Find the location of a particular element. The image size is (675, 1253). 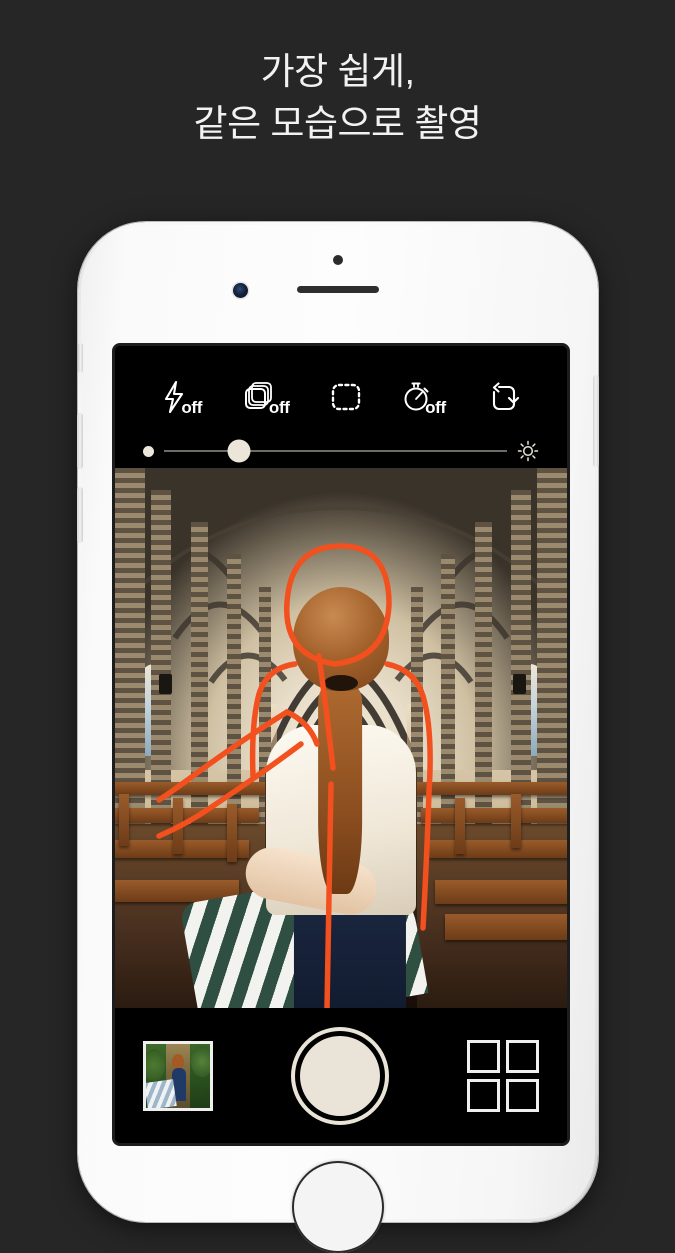

silent-switch is located at coordinates (80, 358).